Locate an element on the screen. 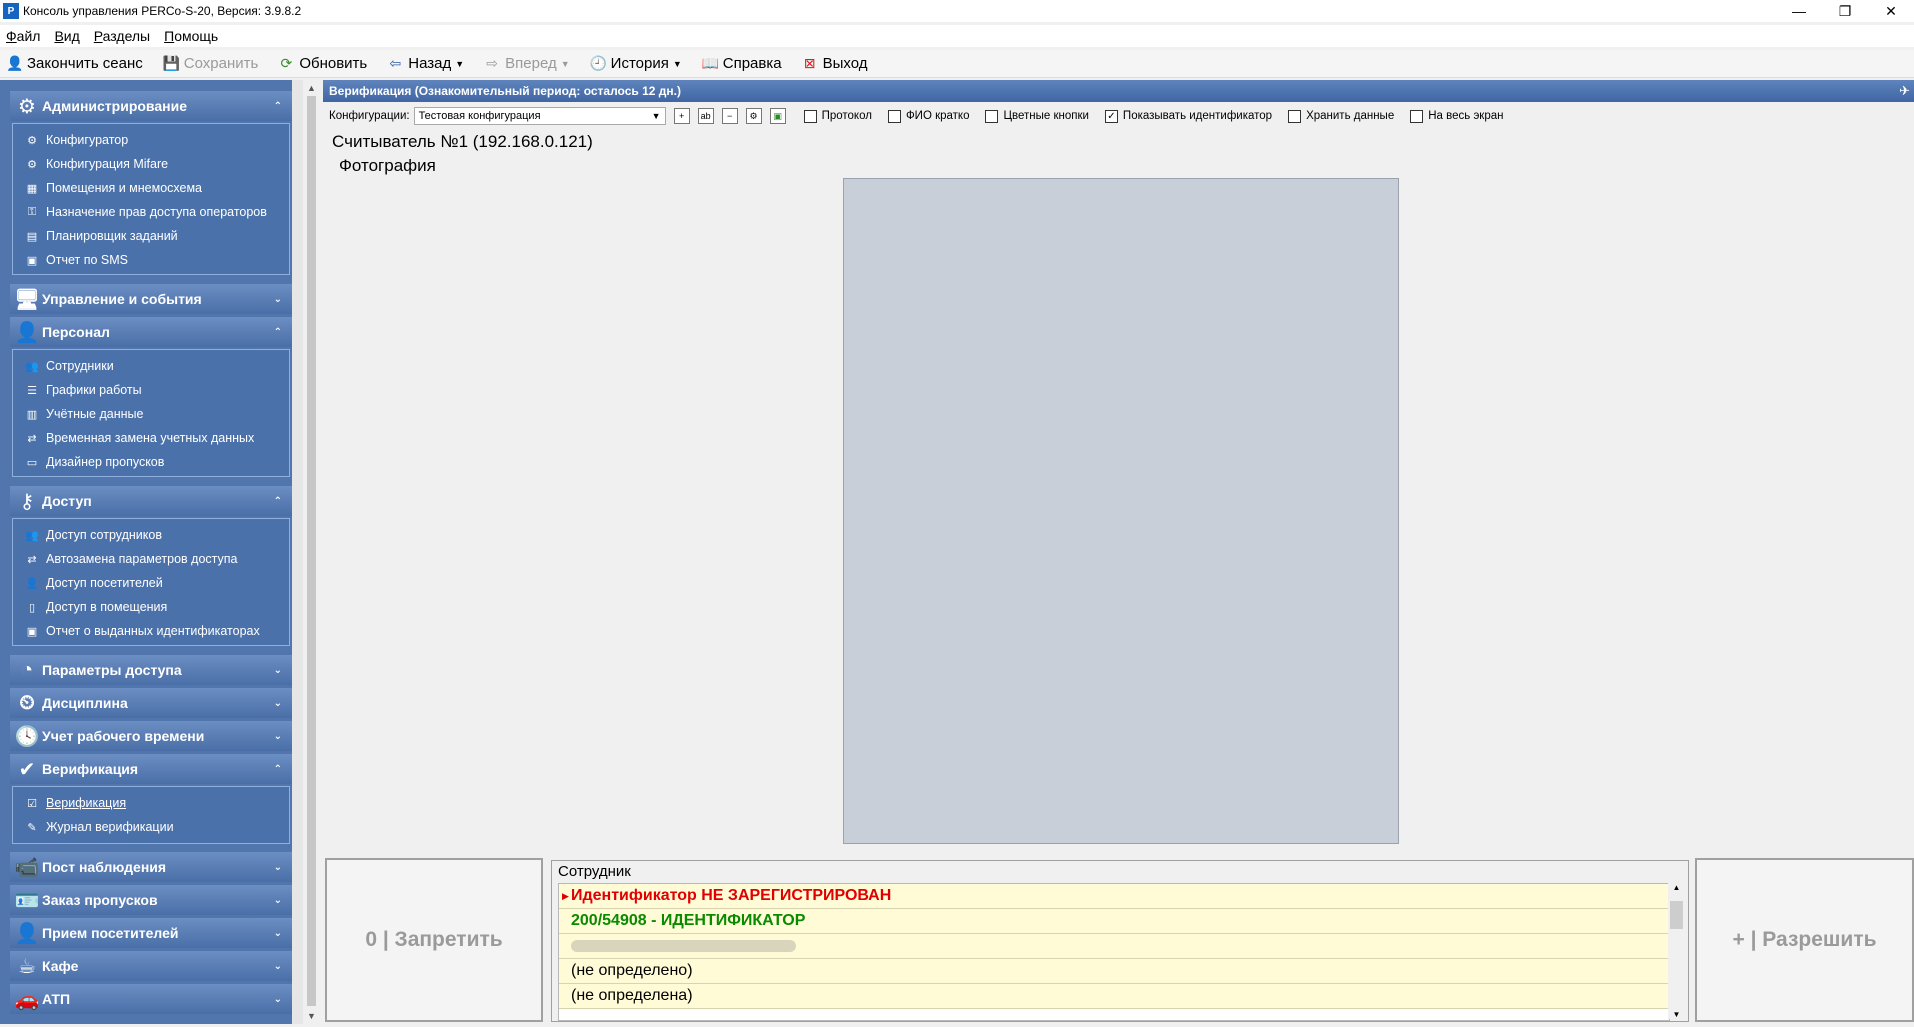 This screenshot has width=1914, height=1027. table-row: ▶ Идентификатор НЕ ЗАРЕГИСТРИРОВАН is located at coordinates (1114, 896).